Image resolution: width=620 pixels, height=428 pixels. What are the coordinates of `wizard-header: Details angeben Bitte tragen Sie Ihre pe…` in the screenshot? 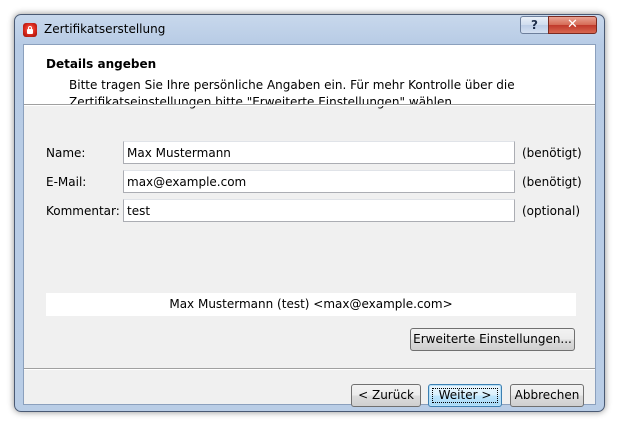 It's located at (309, 77).